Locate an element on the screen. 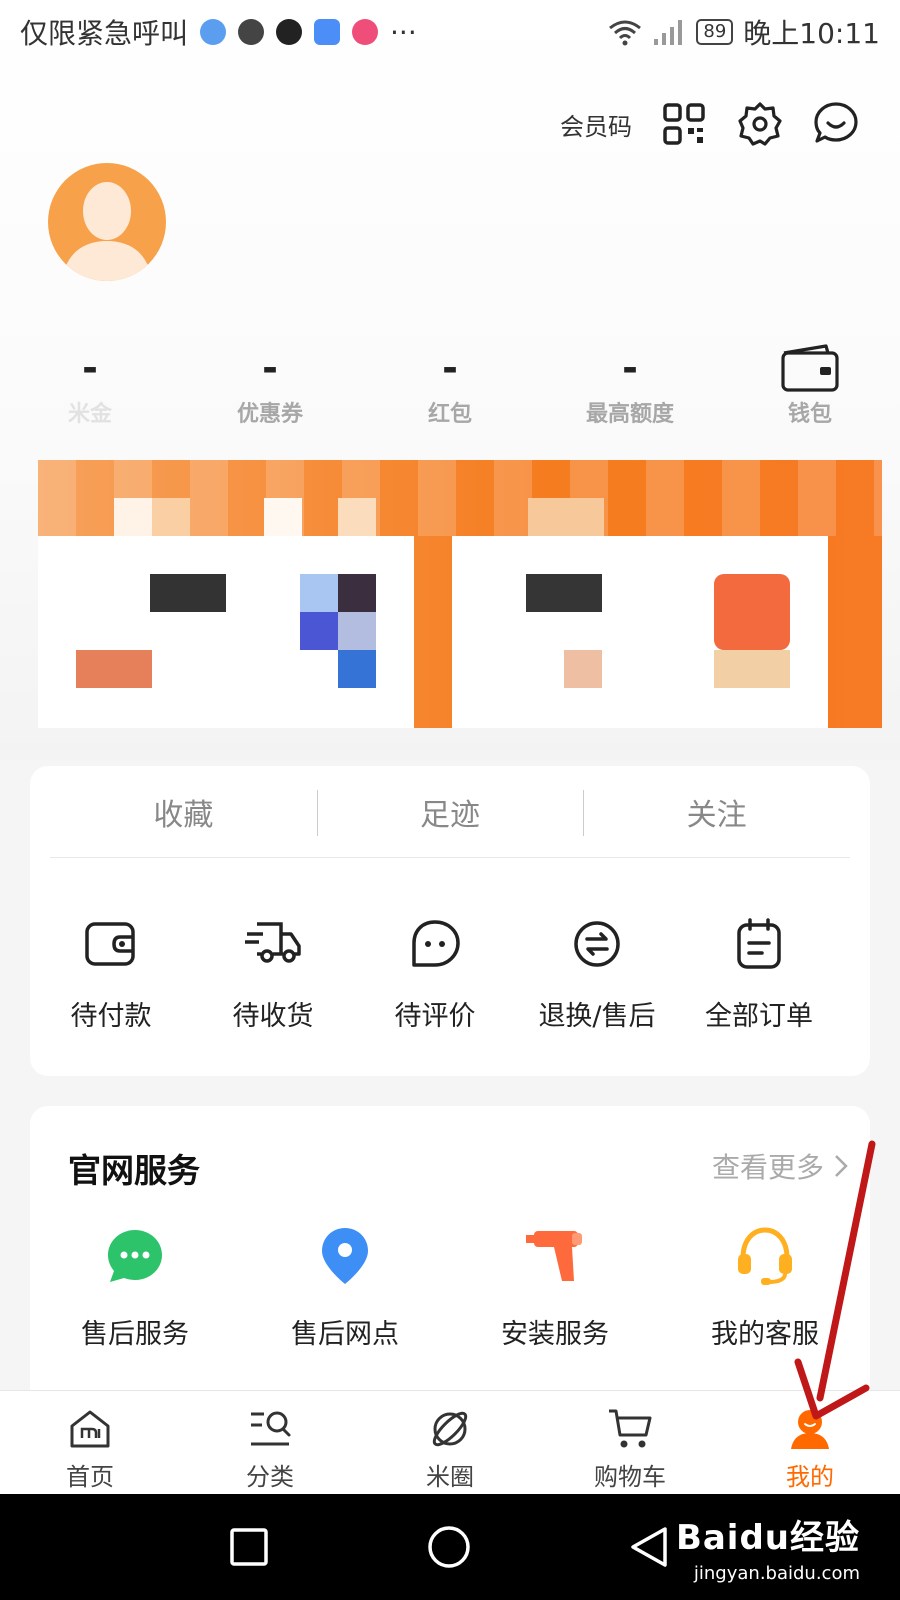 The height and width of the screenshot is (1600, 900). planet-icon is located at coordinates (450, 1429).